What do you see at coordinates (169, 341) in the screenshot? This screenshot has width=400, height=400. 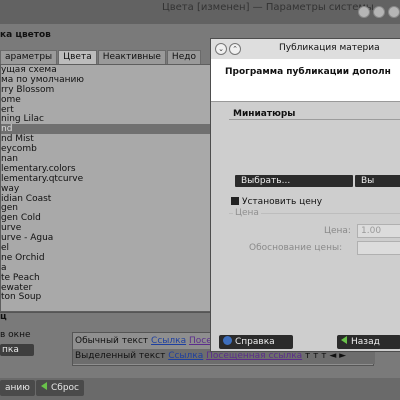 I see `preview-link: Ссылка` at bounding box center [169, 341].